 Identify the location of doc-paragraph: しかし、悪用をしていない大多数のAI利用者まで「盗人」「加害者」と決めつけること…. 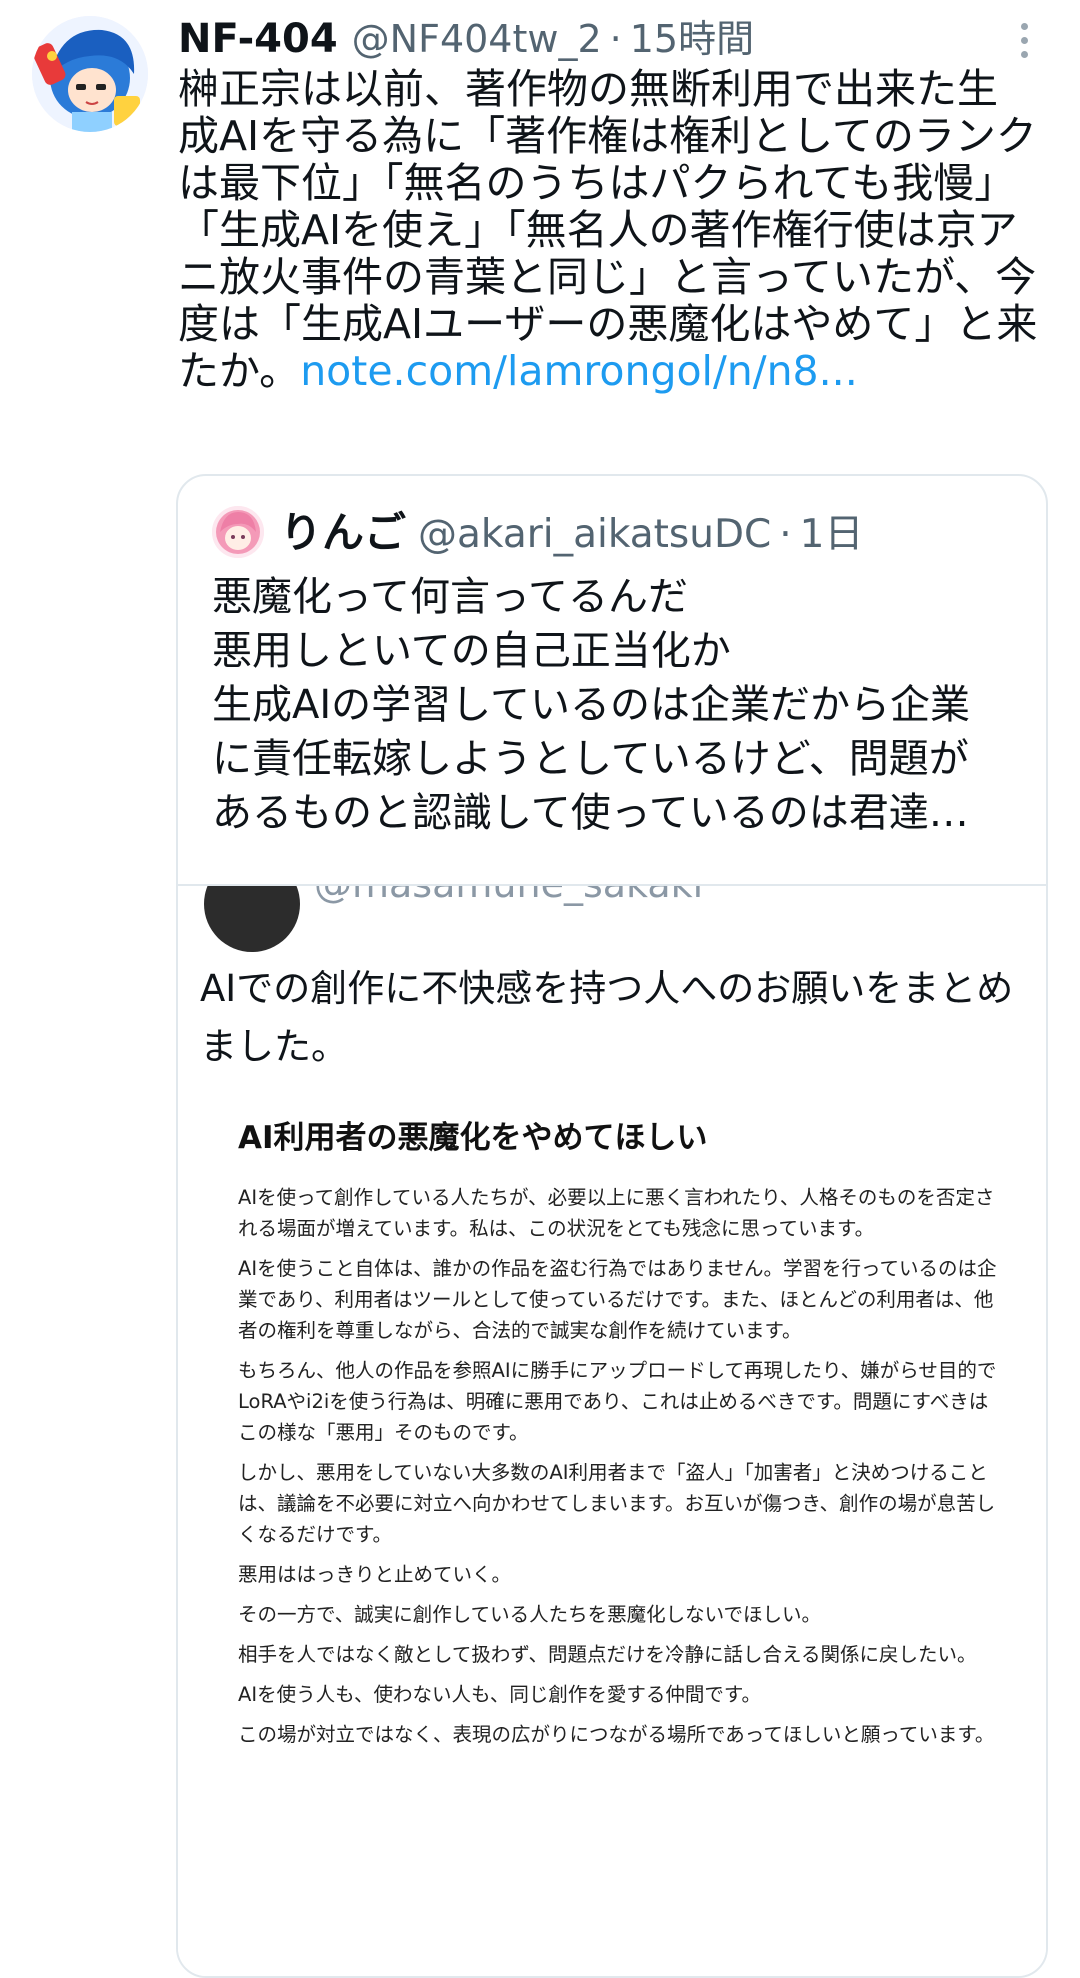
(617, 1503).